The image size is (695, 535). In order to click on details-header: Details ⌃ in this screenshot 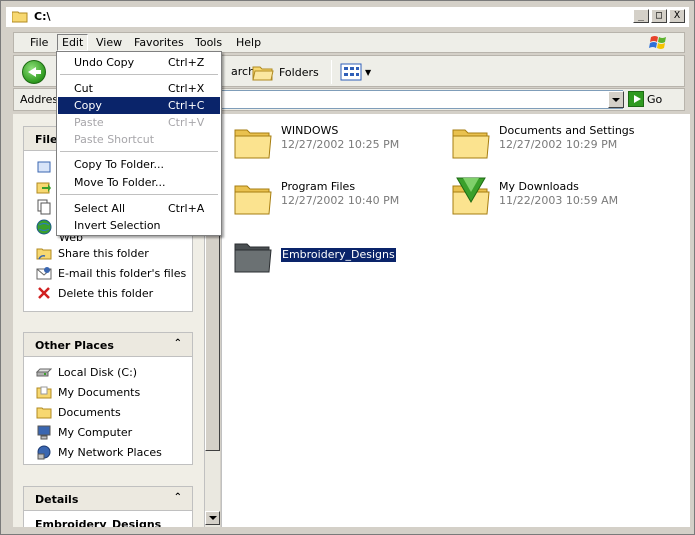, I will do `click(108, 499)`.